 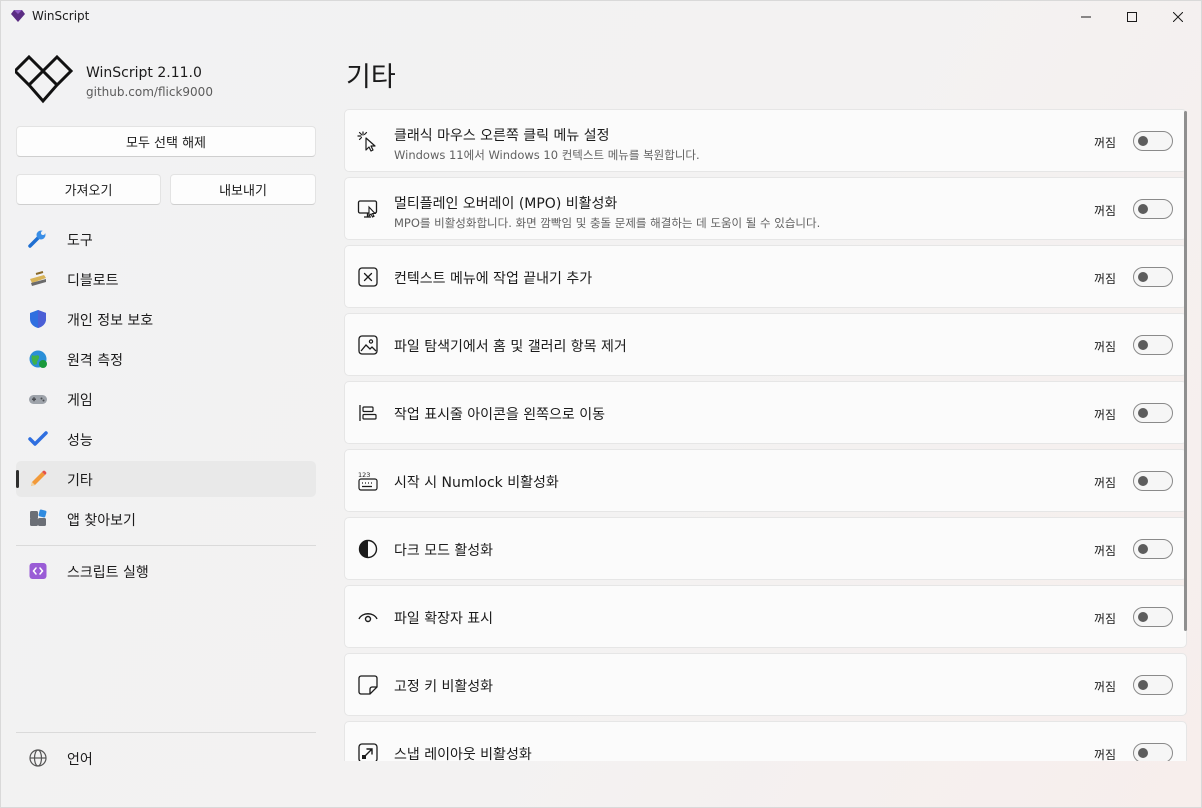 I want to click on sidebar-item-label: 게임, so click(x=80, y=401).